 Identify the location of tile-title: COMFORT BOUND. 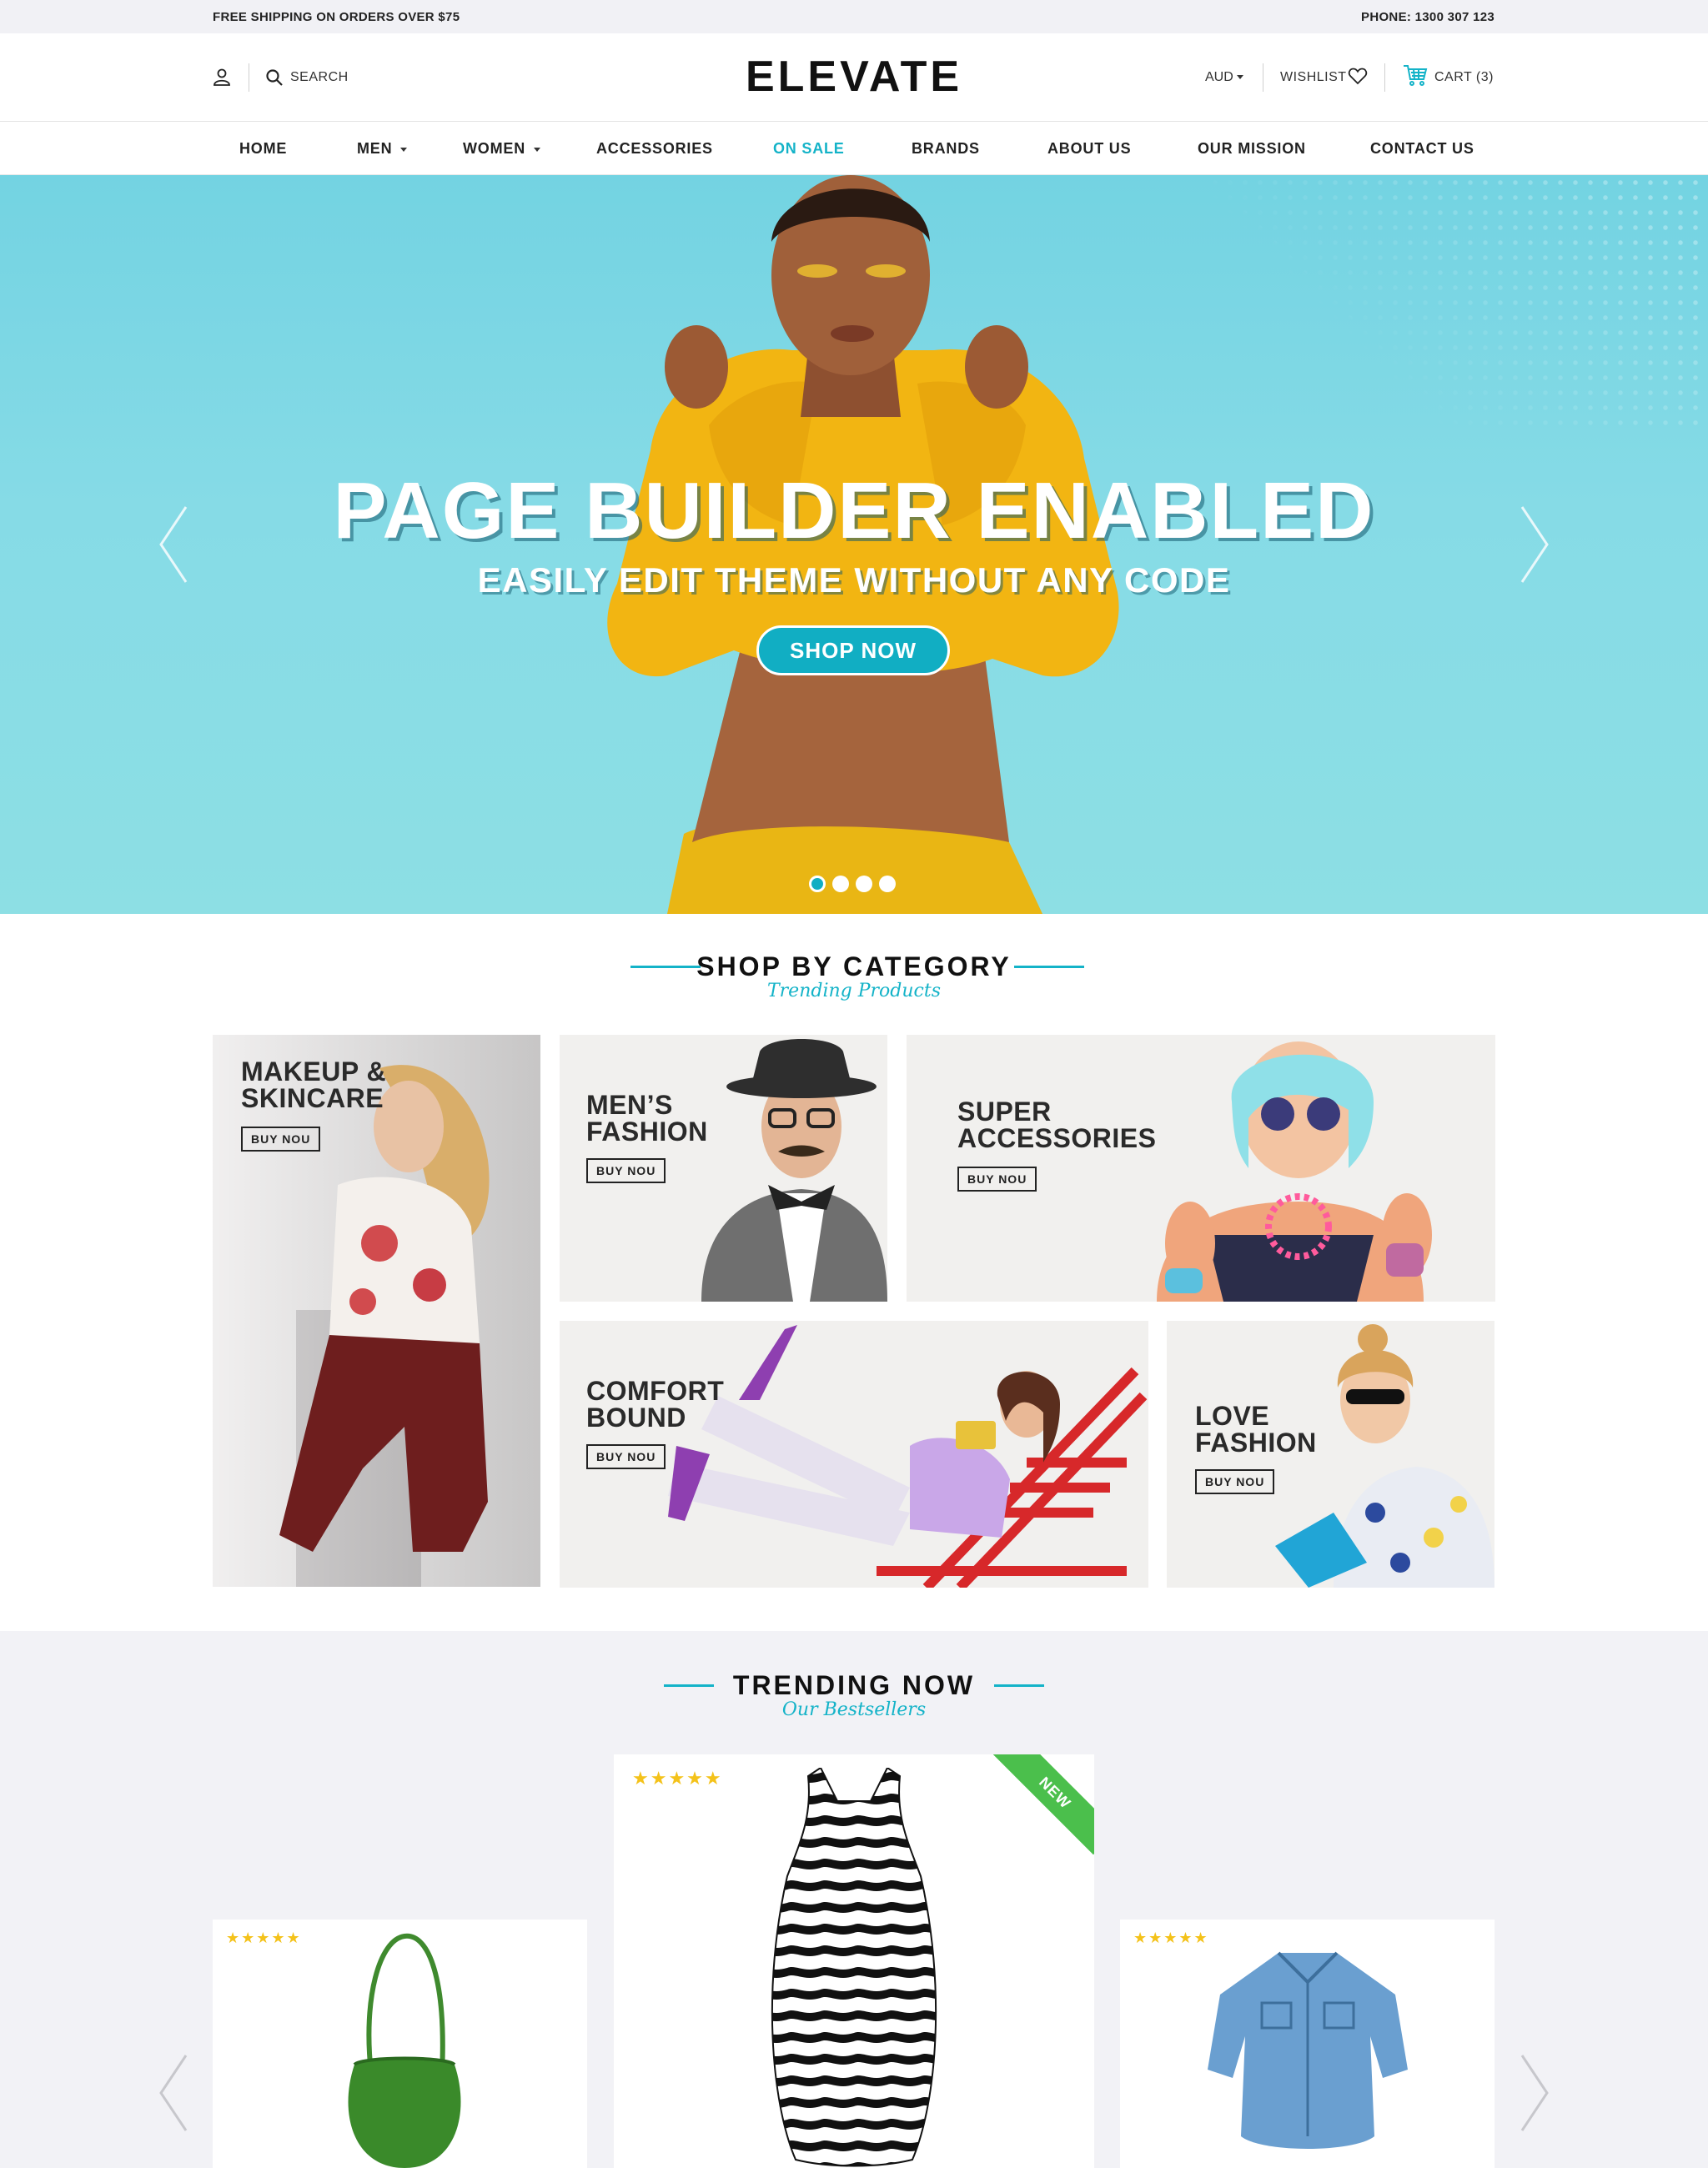
(655, 1404).